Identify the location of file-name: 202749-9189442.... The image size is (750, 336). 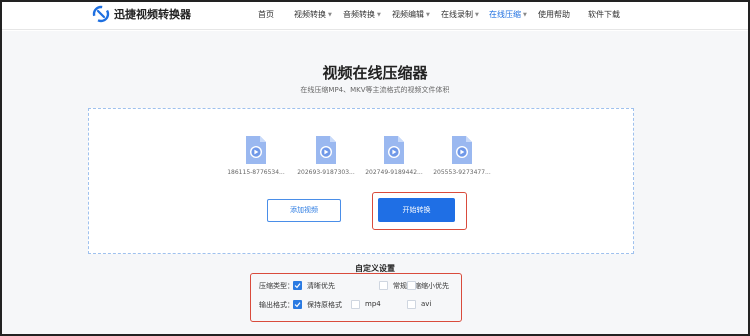
(394, 172).